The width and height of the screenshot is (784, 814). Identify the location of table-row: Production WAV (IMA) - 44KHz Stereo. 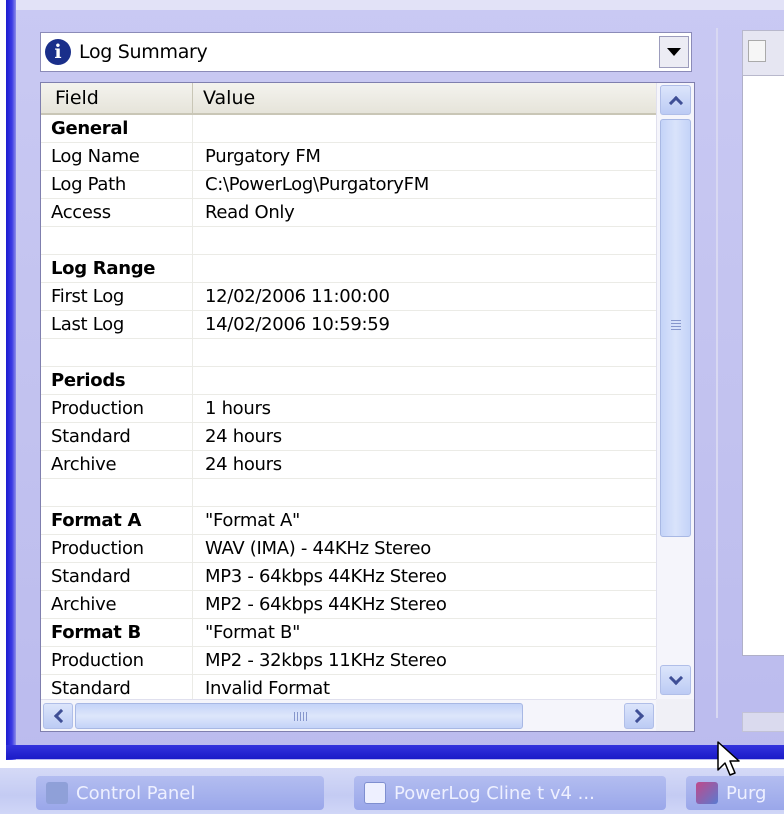
(348, 549).